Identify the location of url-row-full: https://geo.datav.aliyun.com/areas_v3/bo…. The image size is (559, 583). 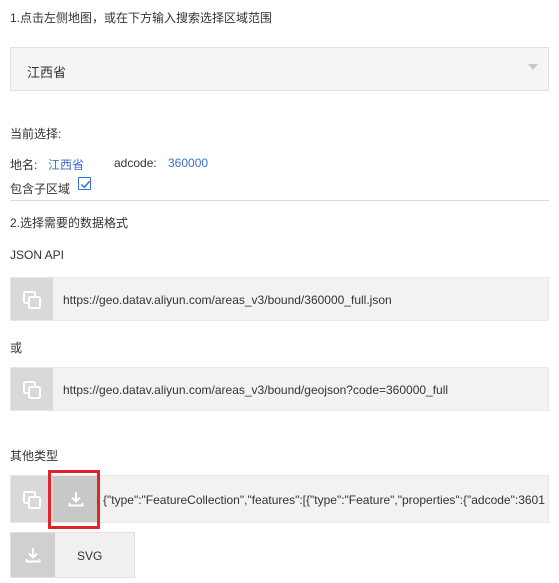
(279, 299).